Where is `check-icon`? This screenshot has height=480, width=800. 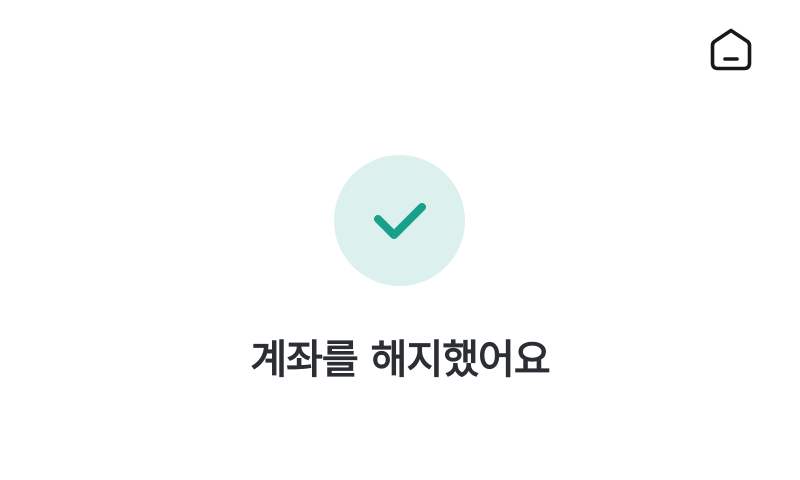
check-icon is located at coordinates (399, 220).